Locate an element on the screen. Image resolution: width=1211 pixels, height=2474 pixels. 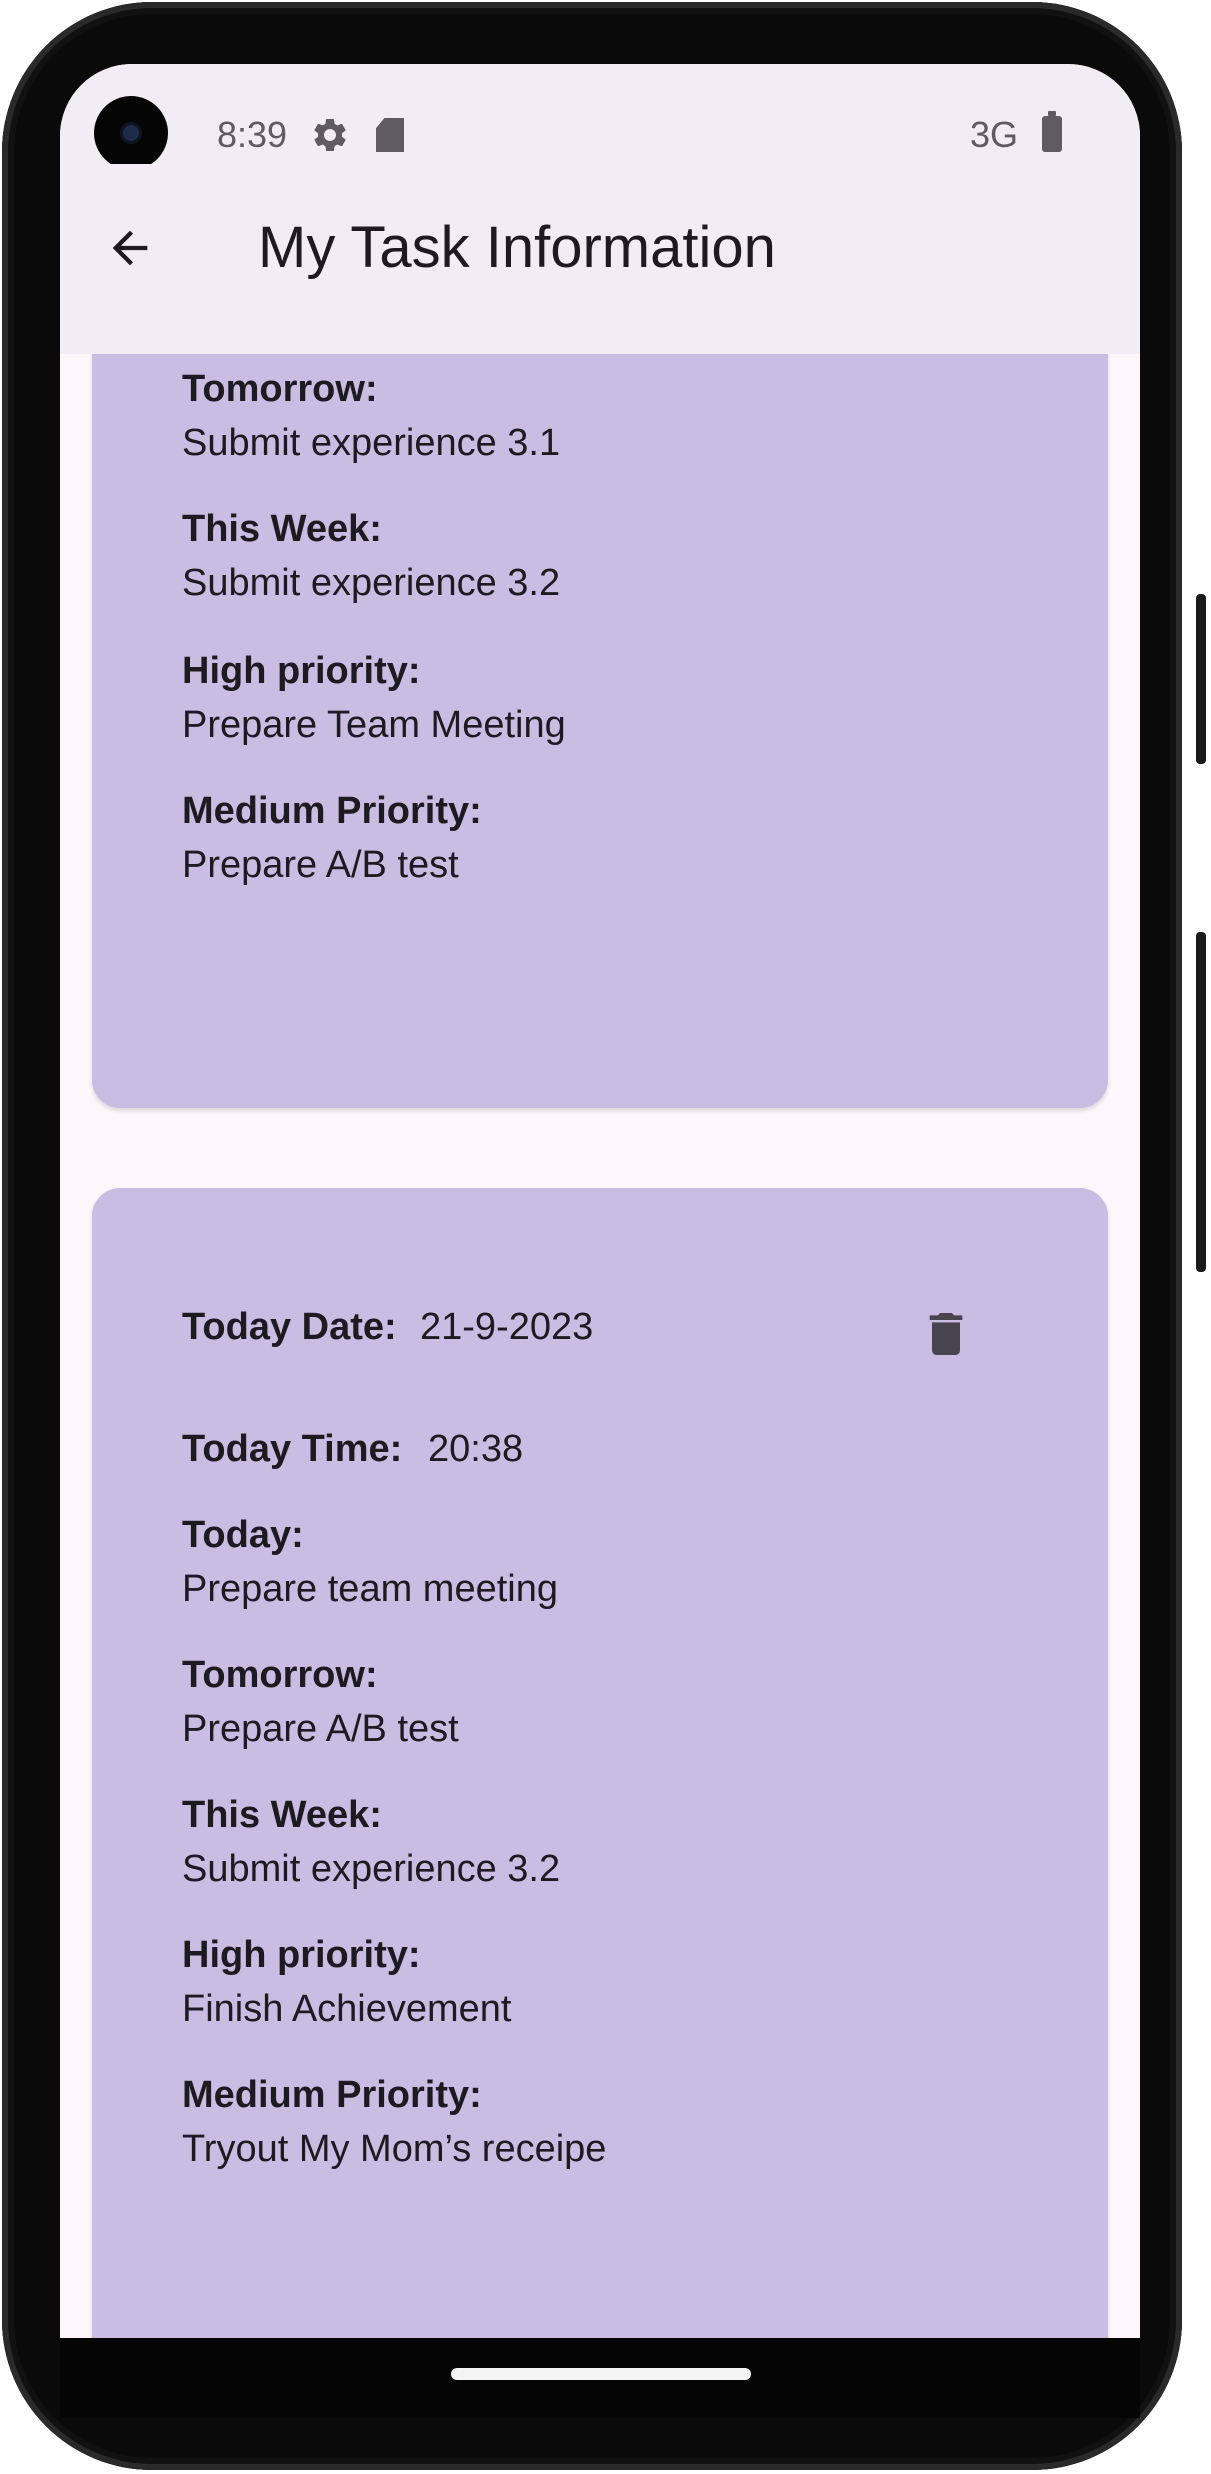
navigation-bar is located at coordinates (600, 2378).